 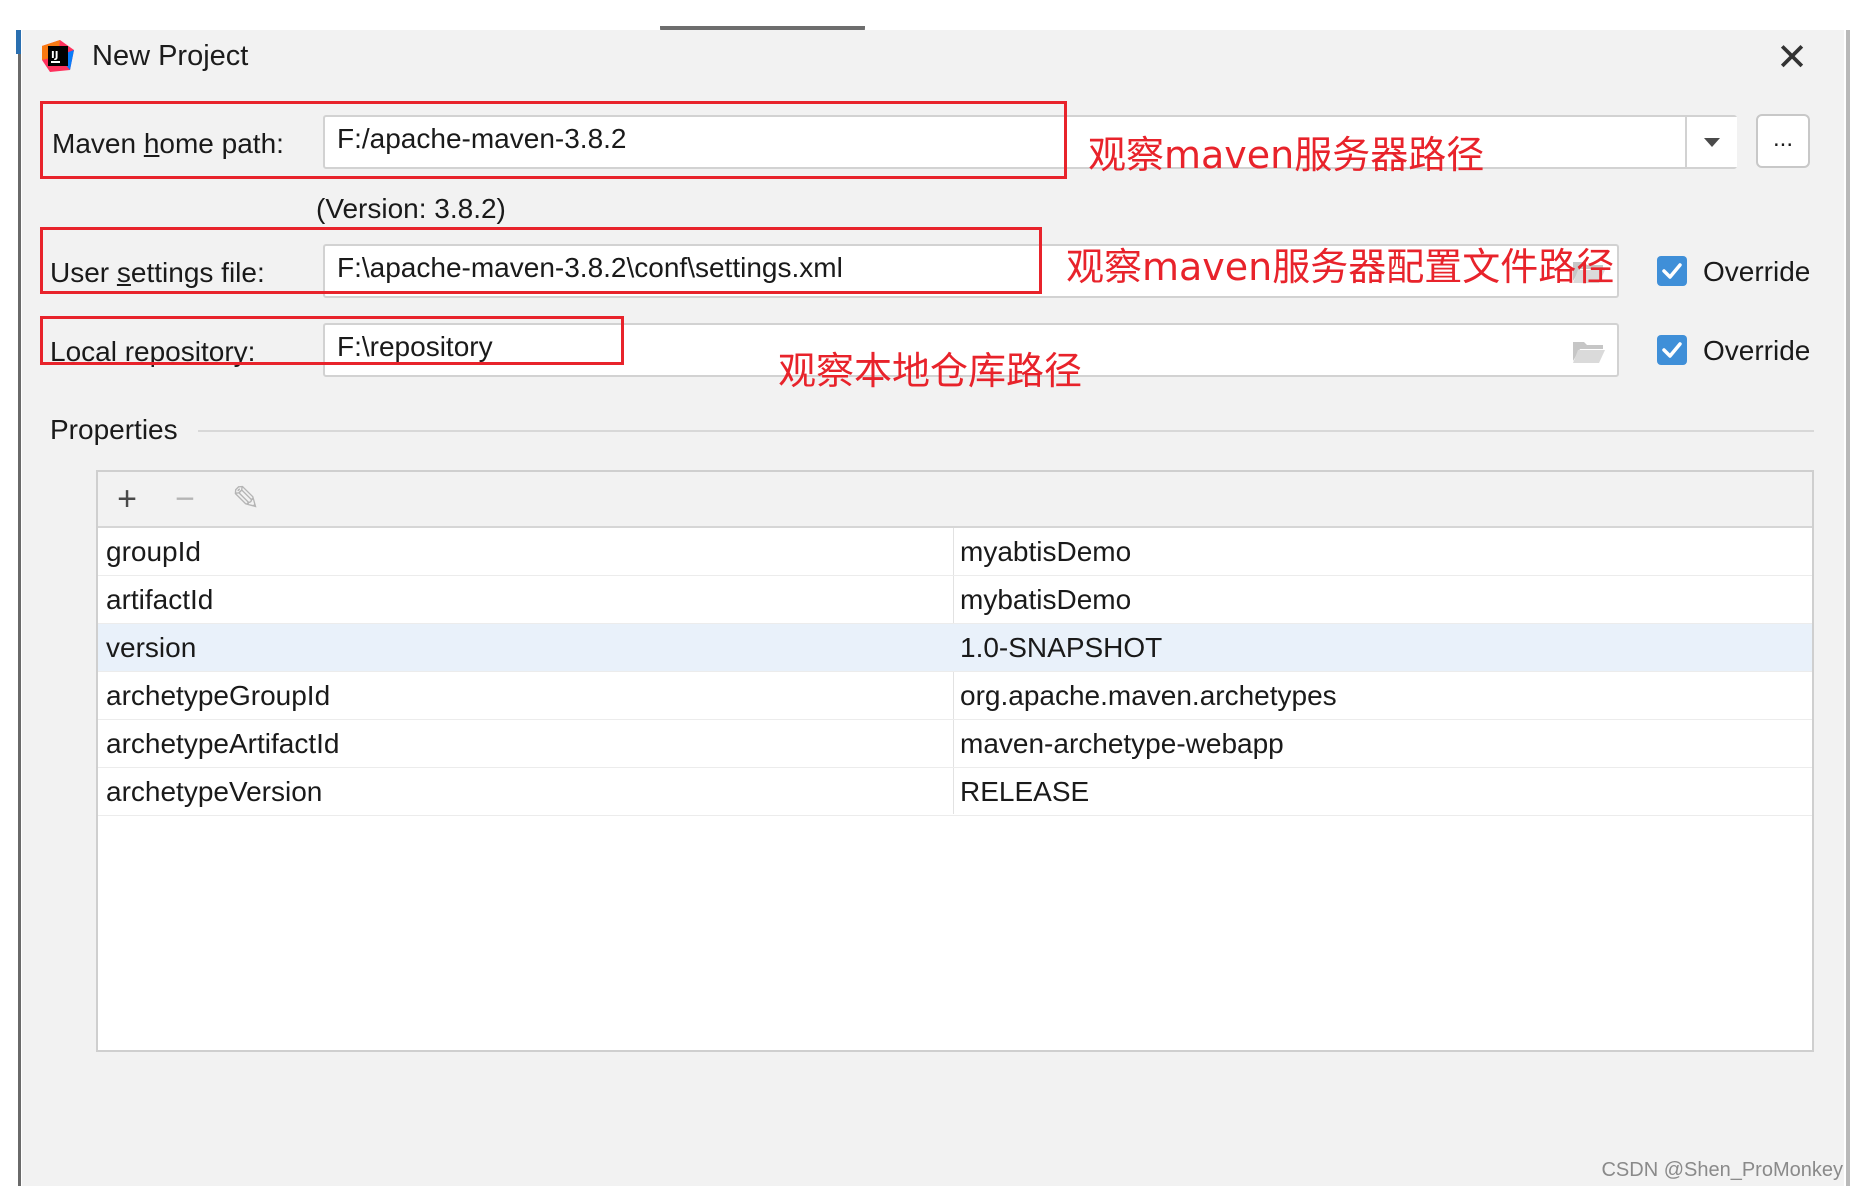 What do you see at coordinates (1045, 600) in the screenshot?
I see `property-value: mybatisDemo` at bounding box center [1045, 600].